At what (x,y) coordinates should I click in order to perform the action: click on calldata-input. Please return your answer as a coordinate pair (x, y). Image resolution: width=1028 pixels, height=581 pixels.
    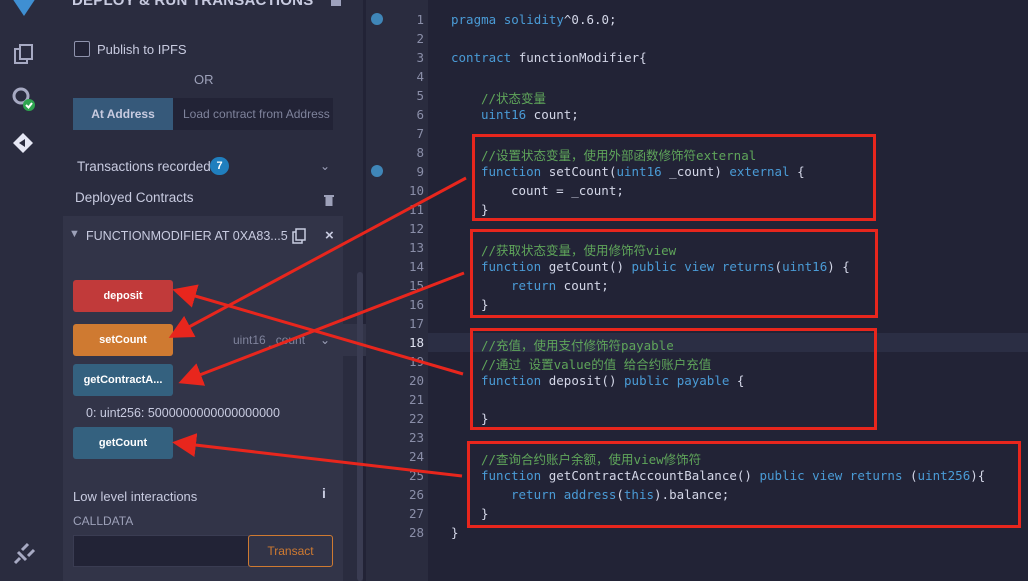
    Looking at the image, I should click on (161, 551).